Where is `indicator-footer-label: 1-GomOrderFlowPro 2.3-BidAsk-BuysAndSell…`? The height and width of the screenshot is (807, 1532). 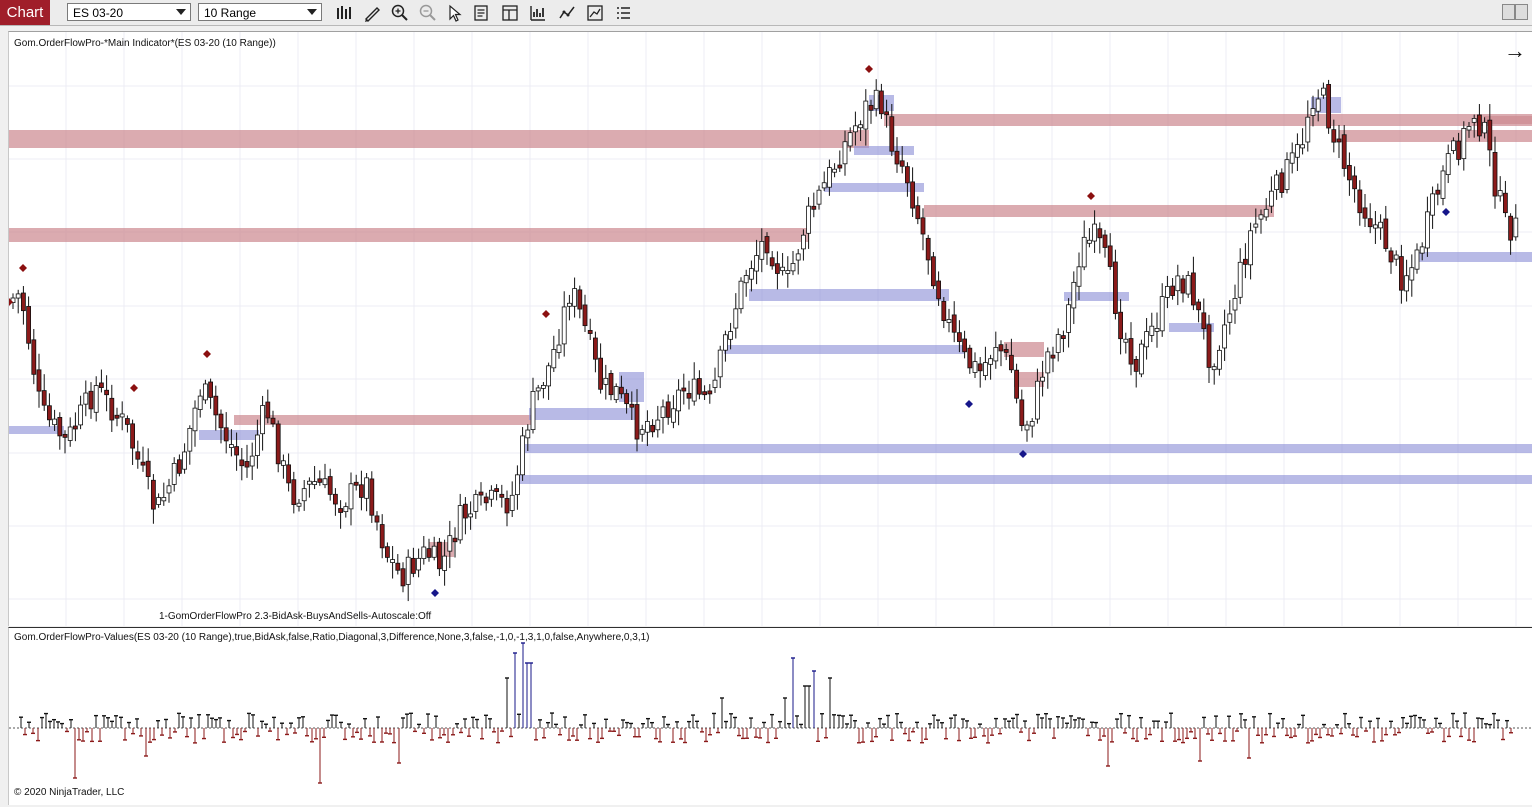 indicator-footer-label: 1-GomOrderFlowPro 2.3-BidAsk-BuysAndSell… is located at coordinates (295, 616).